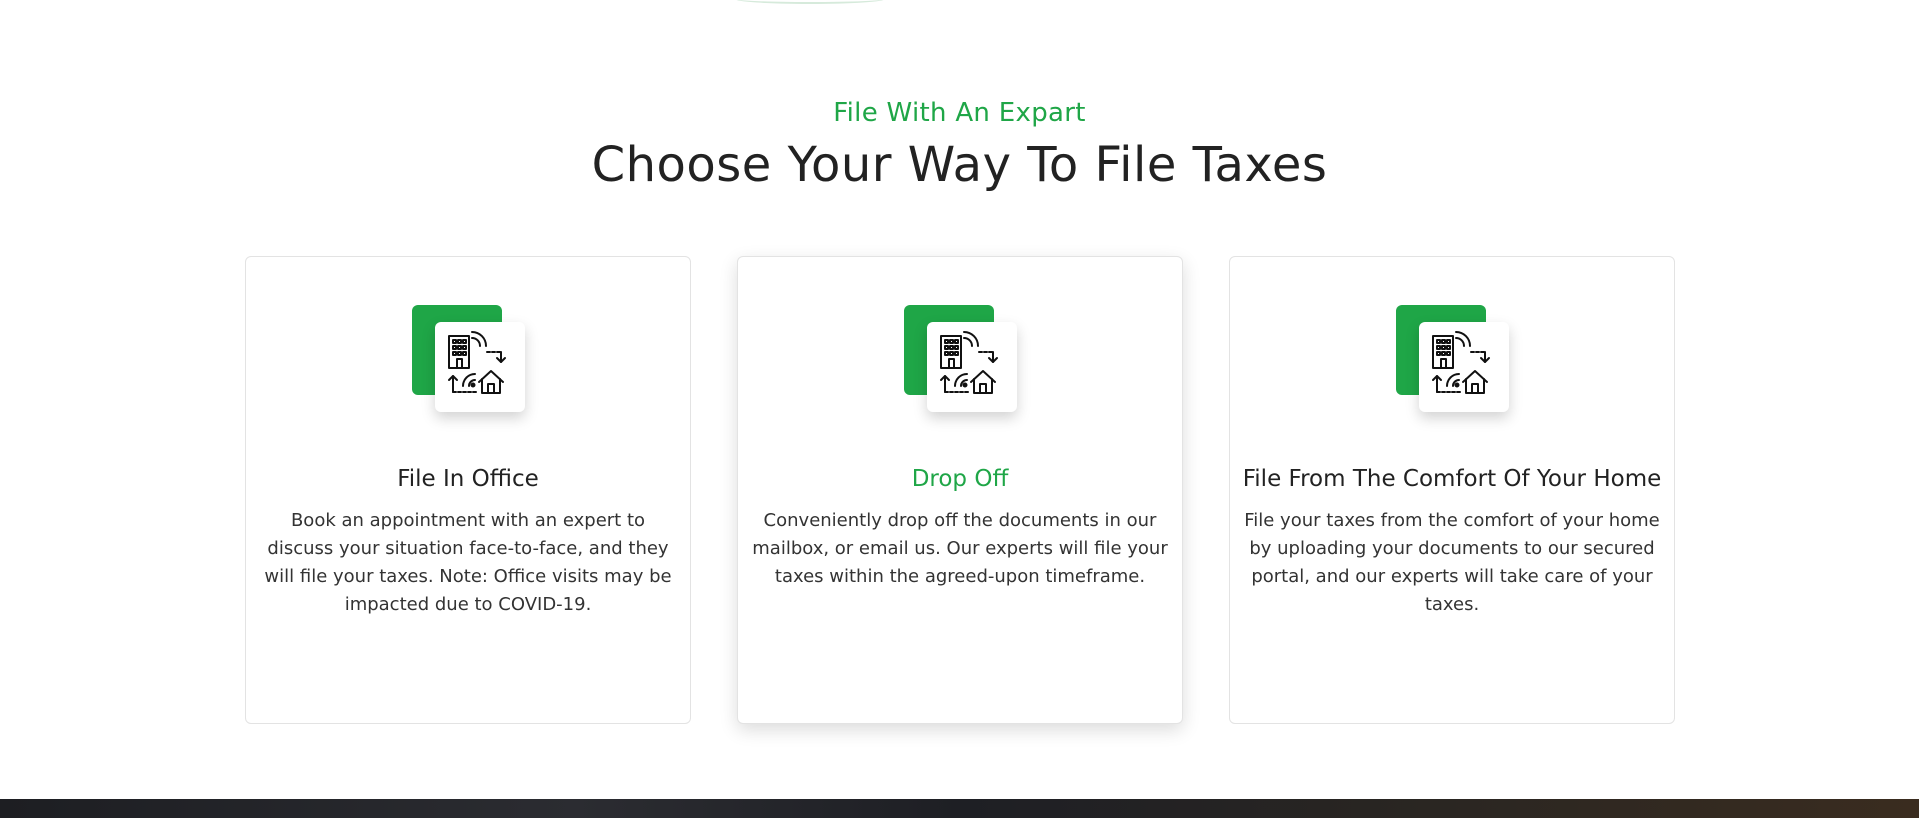 This screenshot has width=1919, height=818. What do you see at coordinates (468, 479) in the screenshot?
I see `card-title: File In Office` at bounding box center [468, 479].